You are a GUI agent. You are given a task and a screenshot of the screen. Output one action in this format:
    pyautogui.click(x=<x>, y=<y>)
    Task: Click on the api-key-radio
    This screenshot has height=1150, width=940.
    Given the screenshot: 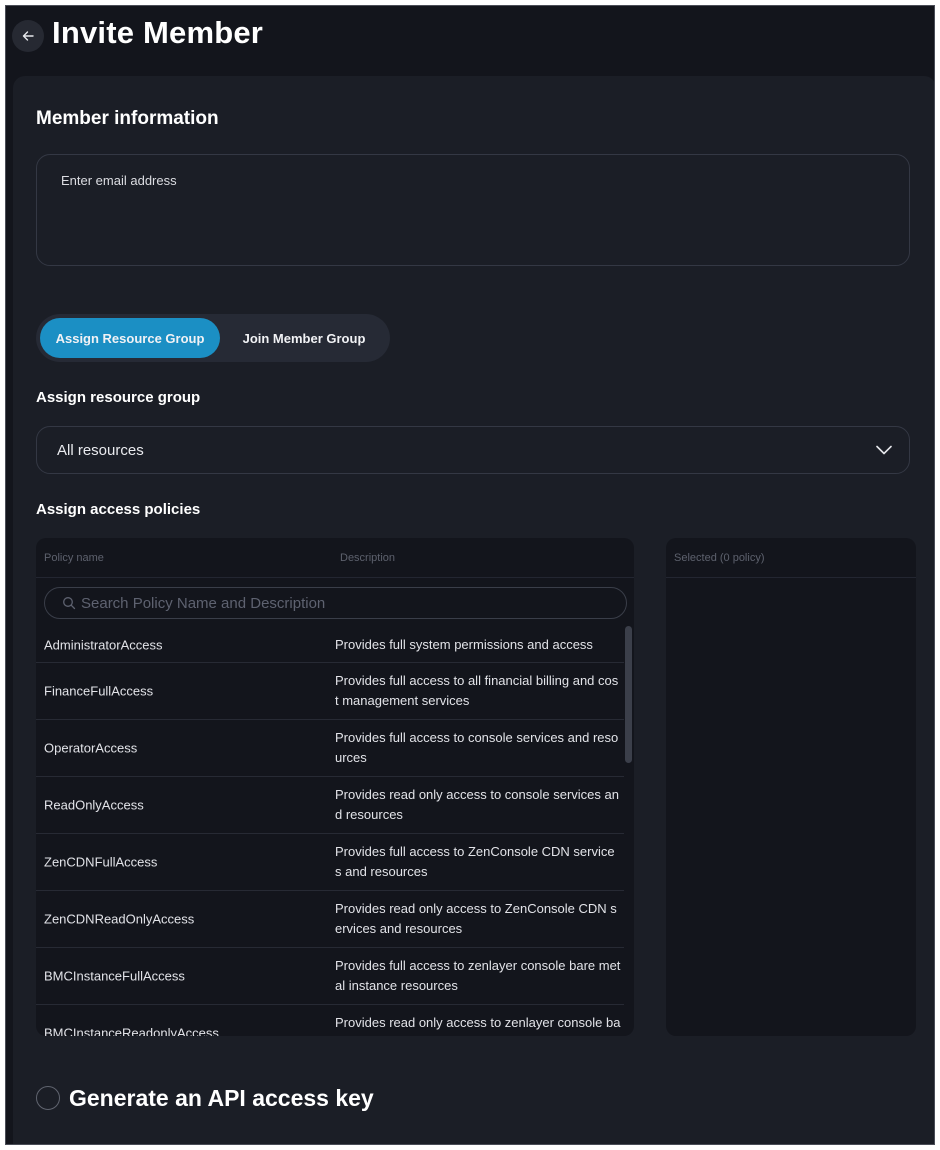 What is the action you would take?
    pyautogui.click(x=48, y=1098)
    